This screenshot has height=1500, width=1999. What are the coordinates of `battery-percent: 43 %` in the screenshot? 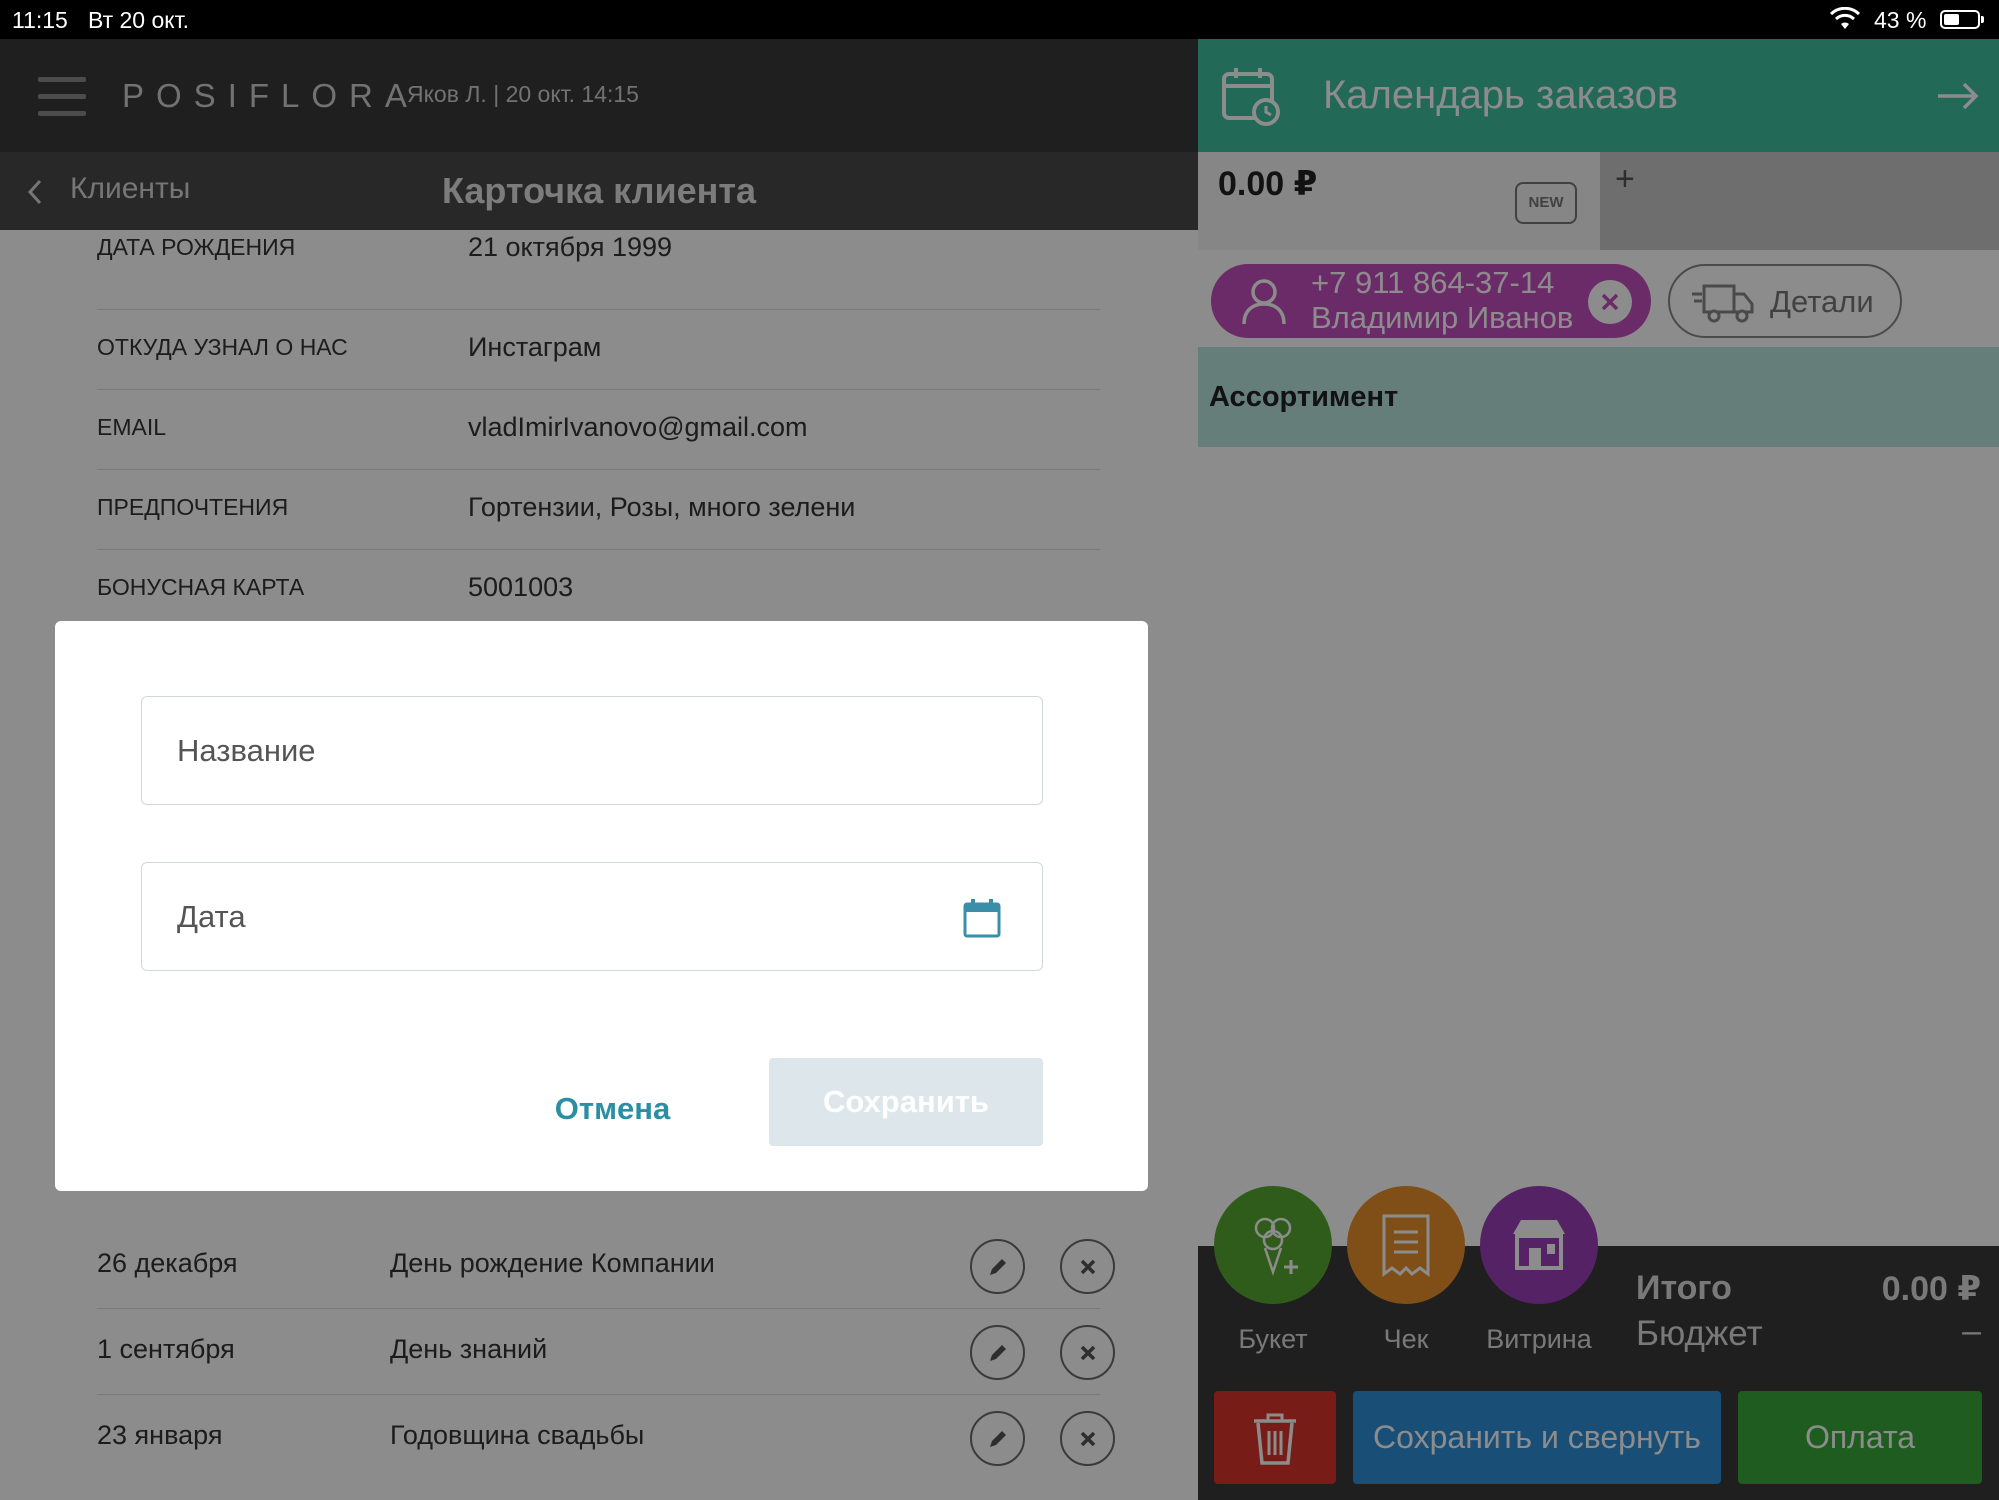 It's located at (1900, 20).